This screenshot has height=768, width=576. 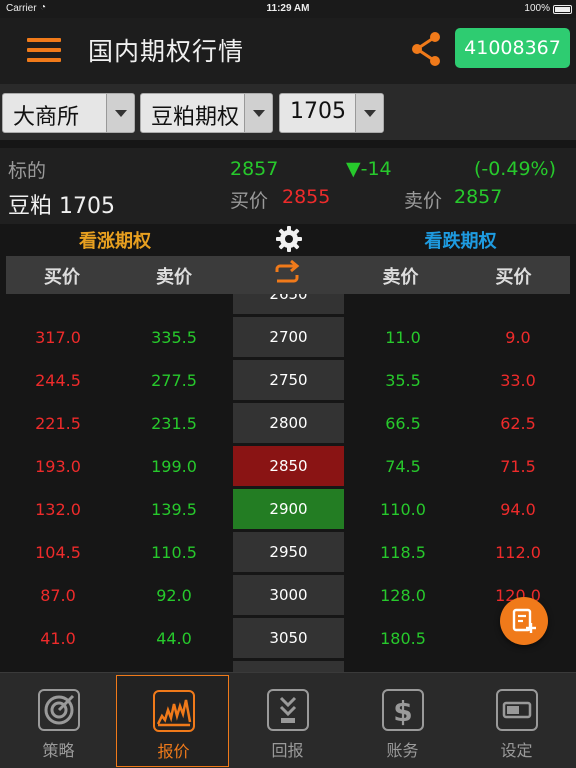 What do you see at coordinates (423, 201) in the screenshot?
I see `ask-label: 卖价` at bounding box center [423, 201].